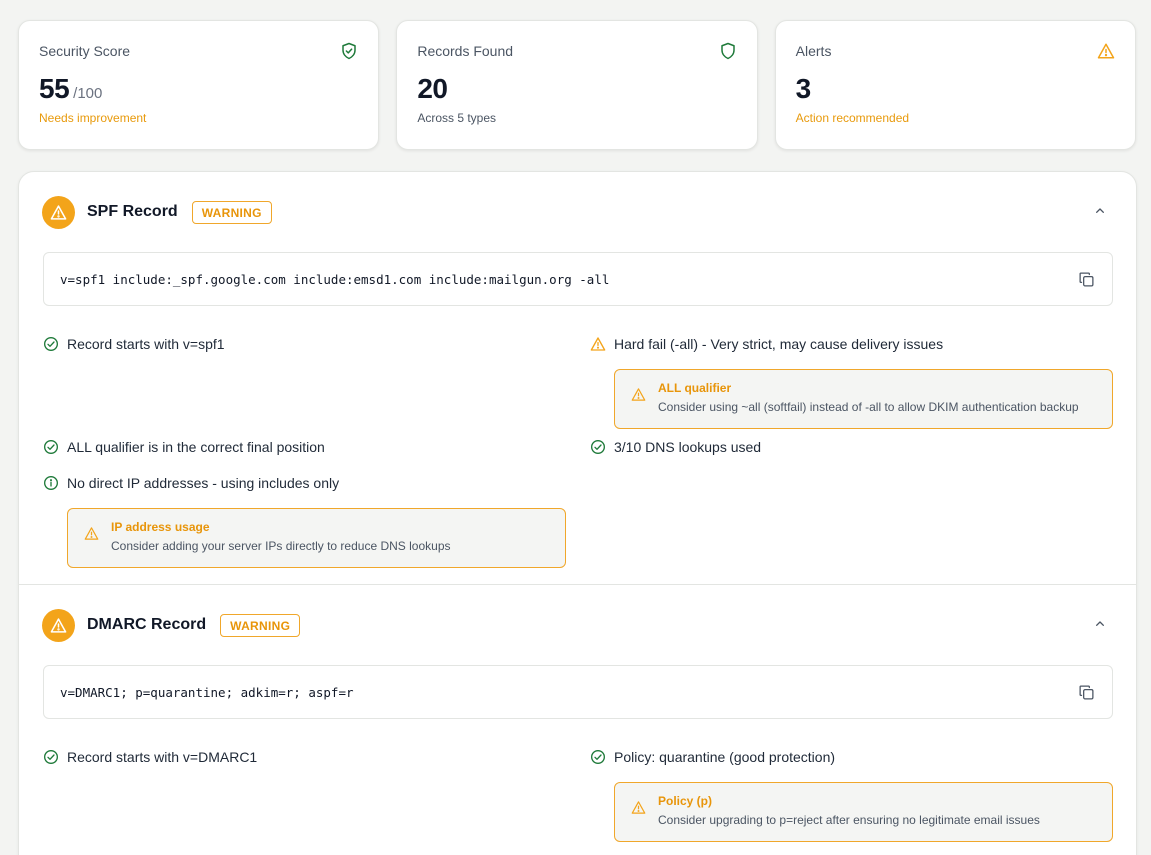 Image resolution: width=1151 pixels, height=855 pixels. I want to click on stat-value: 20, so click(432, 88).